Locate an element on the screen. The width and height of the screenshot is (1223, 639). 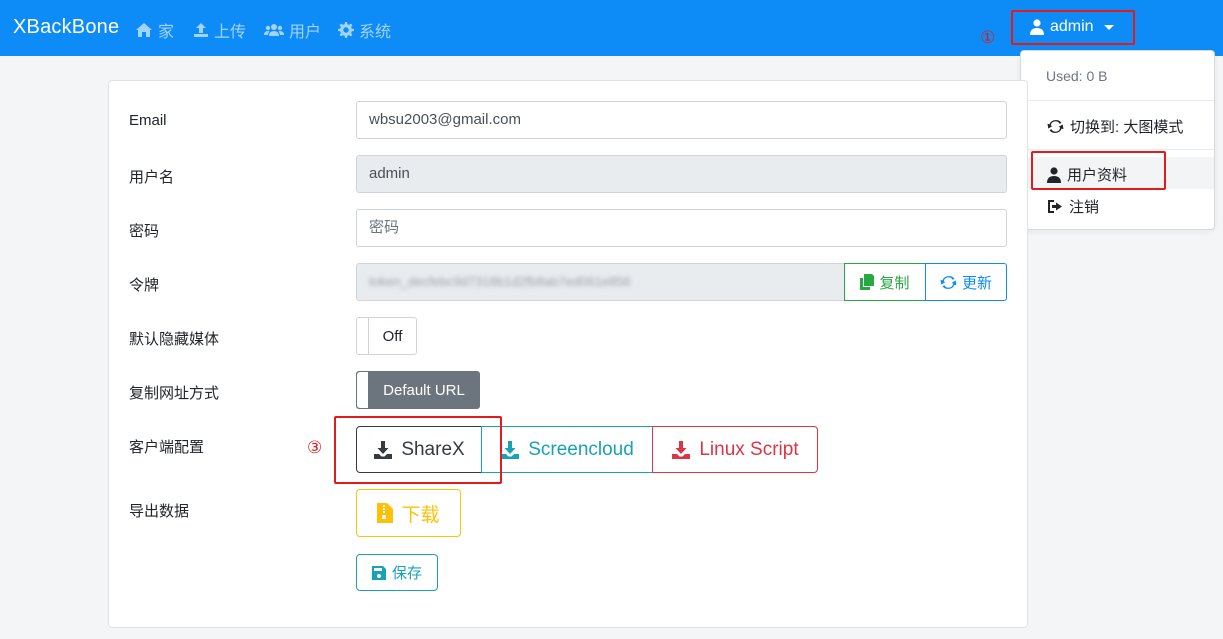
linux-script-download-button: Linux Script is located at coordinates (735, 449).